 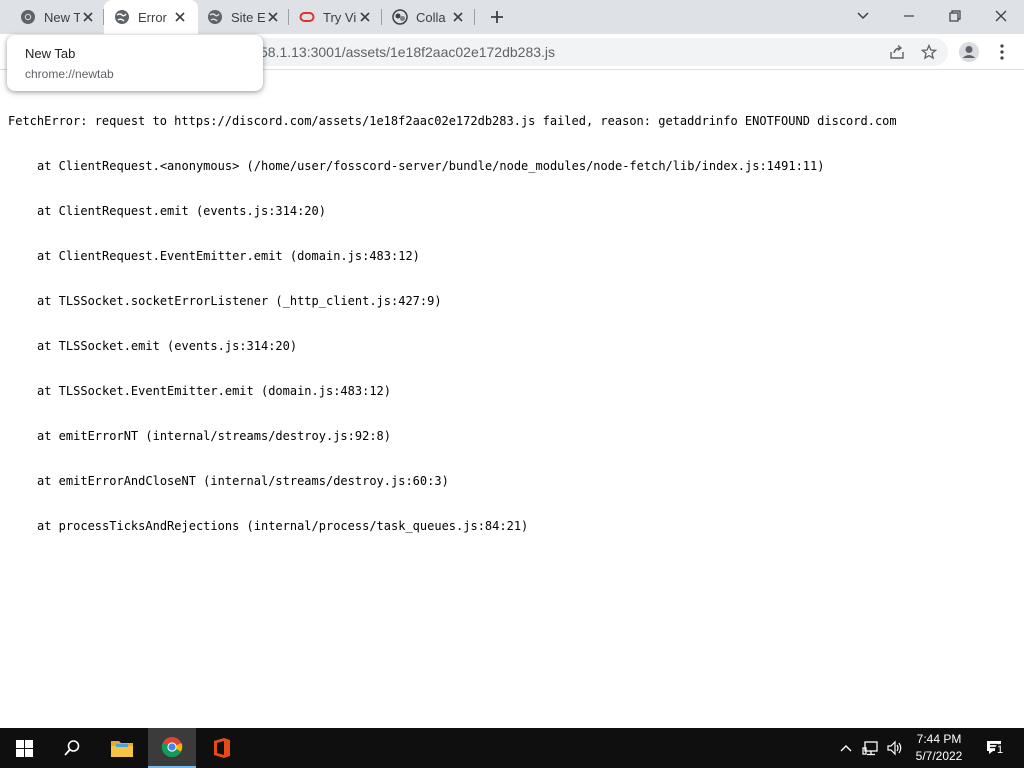 What do you see at coordinates (62, 17) in the screenshot?
I see `tab-title: New T` at bounding box center [62, 17].